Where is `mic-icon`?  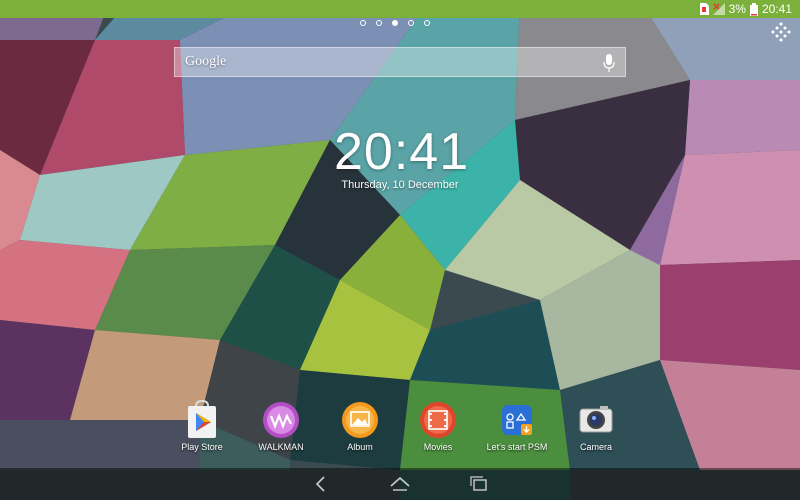
mic-icon is located at coordinates (609, 63).